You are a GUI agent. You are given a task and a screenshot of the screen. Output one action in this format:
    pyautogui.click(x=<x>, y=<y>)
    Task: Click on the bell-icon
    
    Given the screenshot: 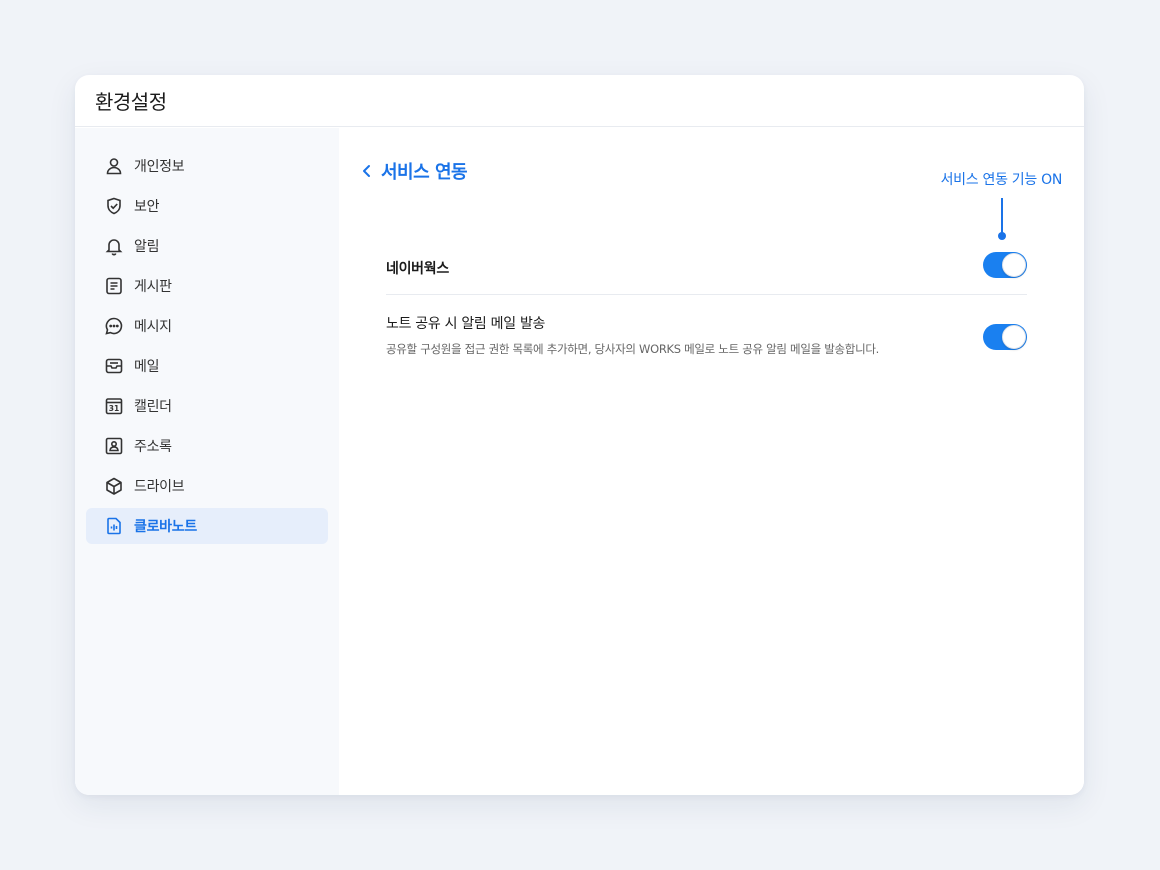 What is the action you would take?
    pyautogui.click(x=114, y=246)
    